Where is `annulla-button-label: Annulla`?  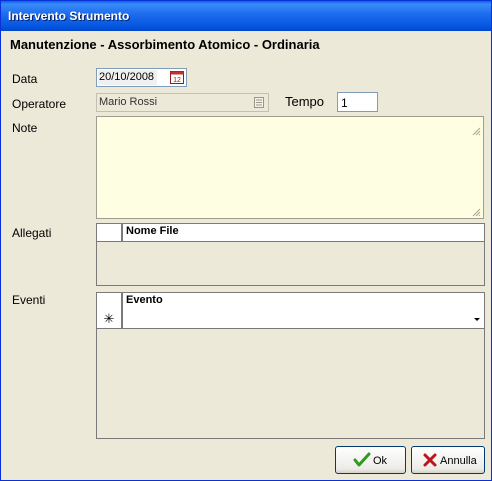 annulla-button-label: Annulla is located at coordinates (458, 461).